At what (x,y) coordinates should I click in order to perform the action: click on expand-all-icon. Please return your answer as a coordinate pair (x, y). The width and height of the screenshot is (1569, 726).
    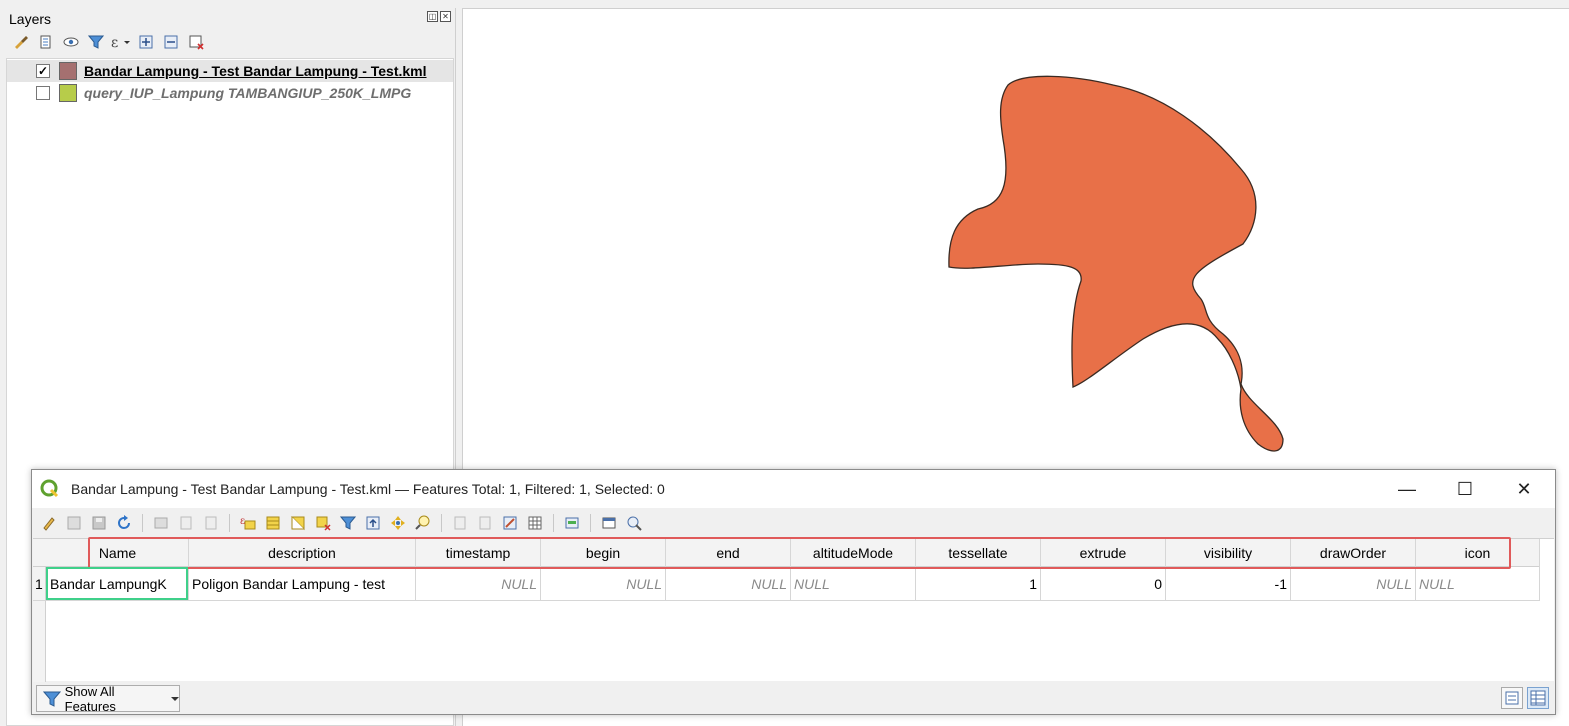
    Looking at the image, I should click on (145, 42).